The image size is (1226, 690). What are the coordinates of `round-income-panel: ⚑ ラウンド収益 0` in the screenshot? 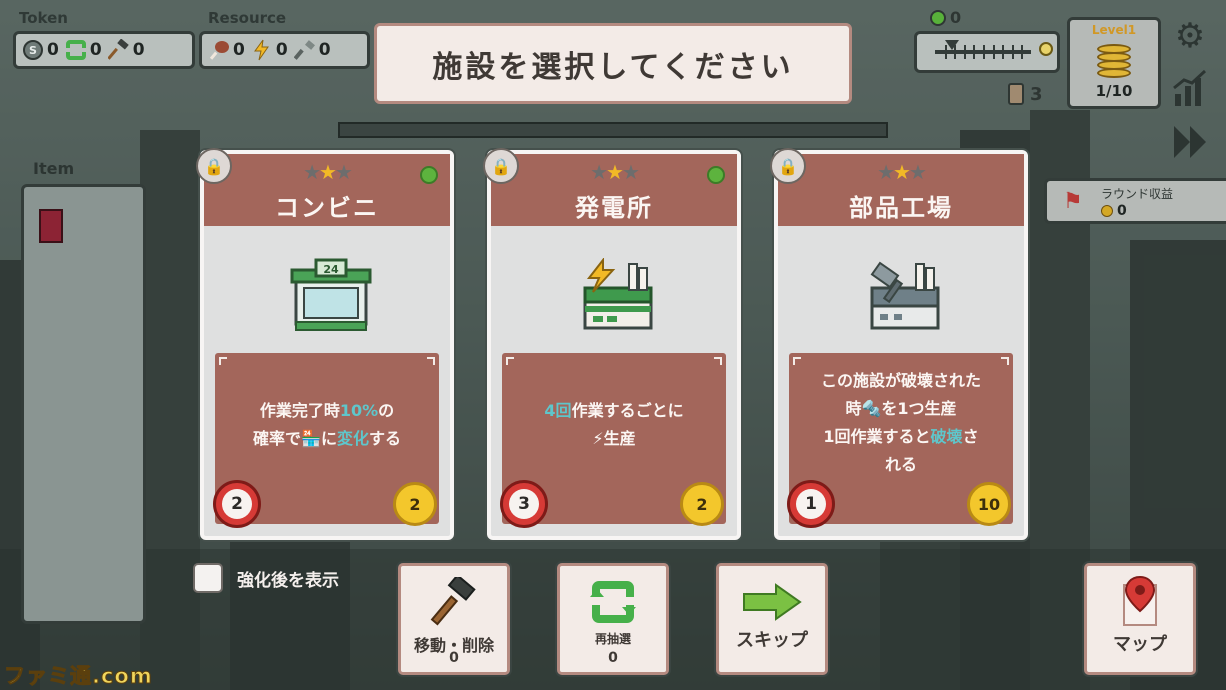 It's located at (1135, 201).